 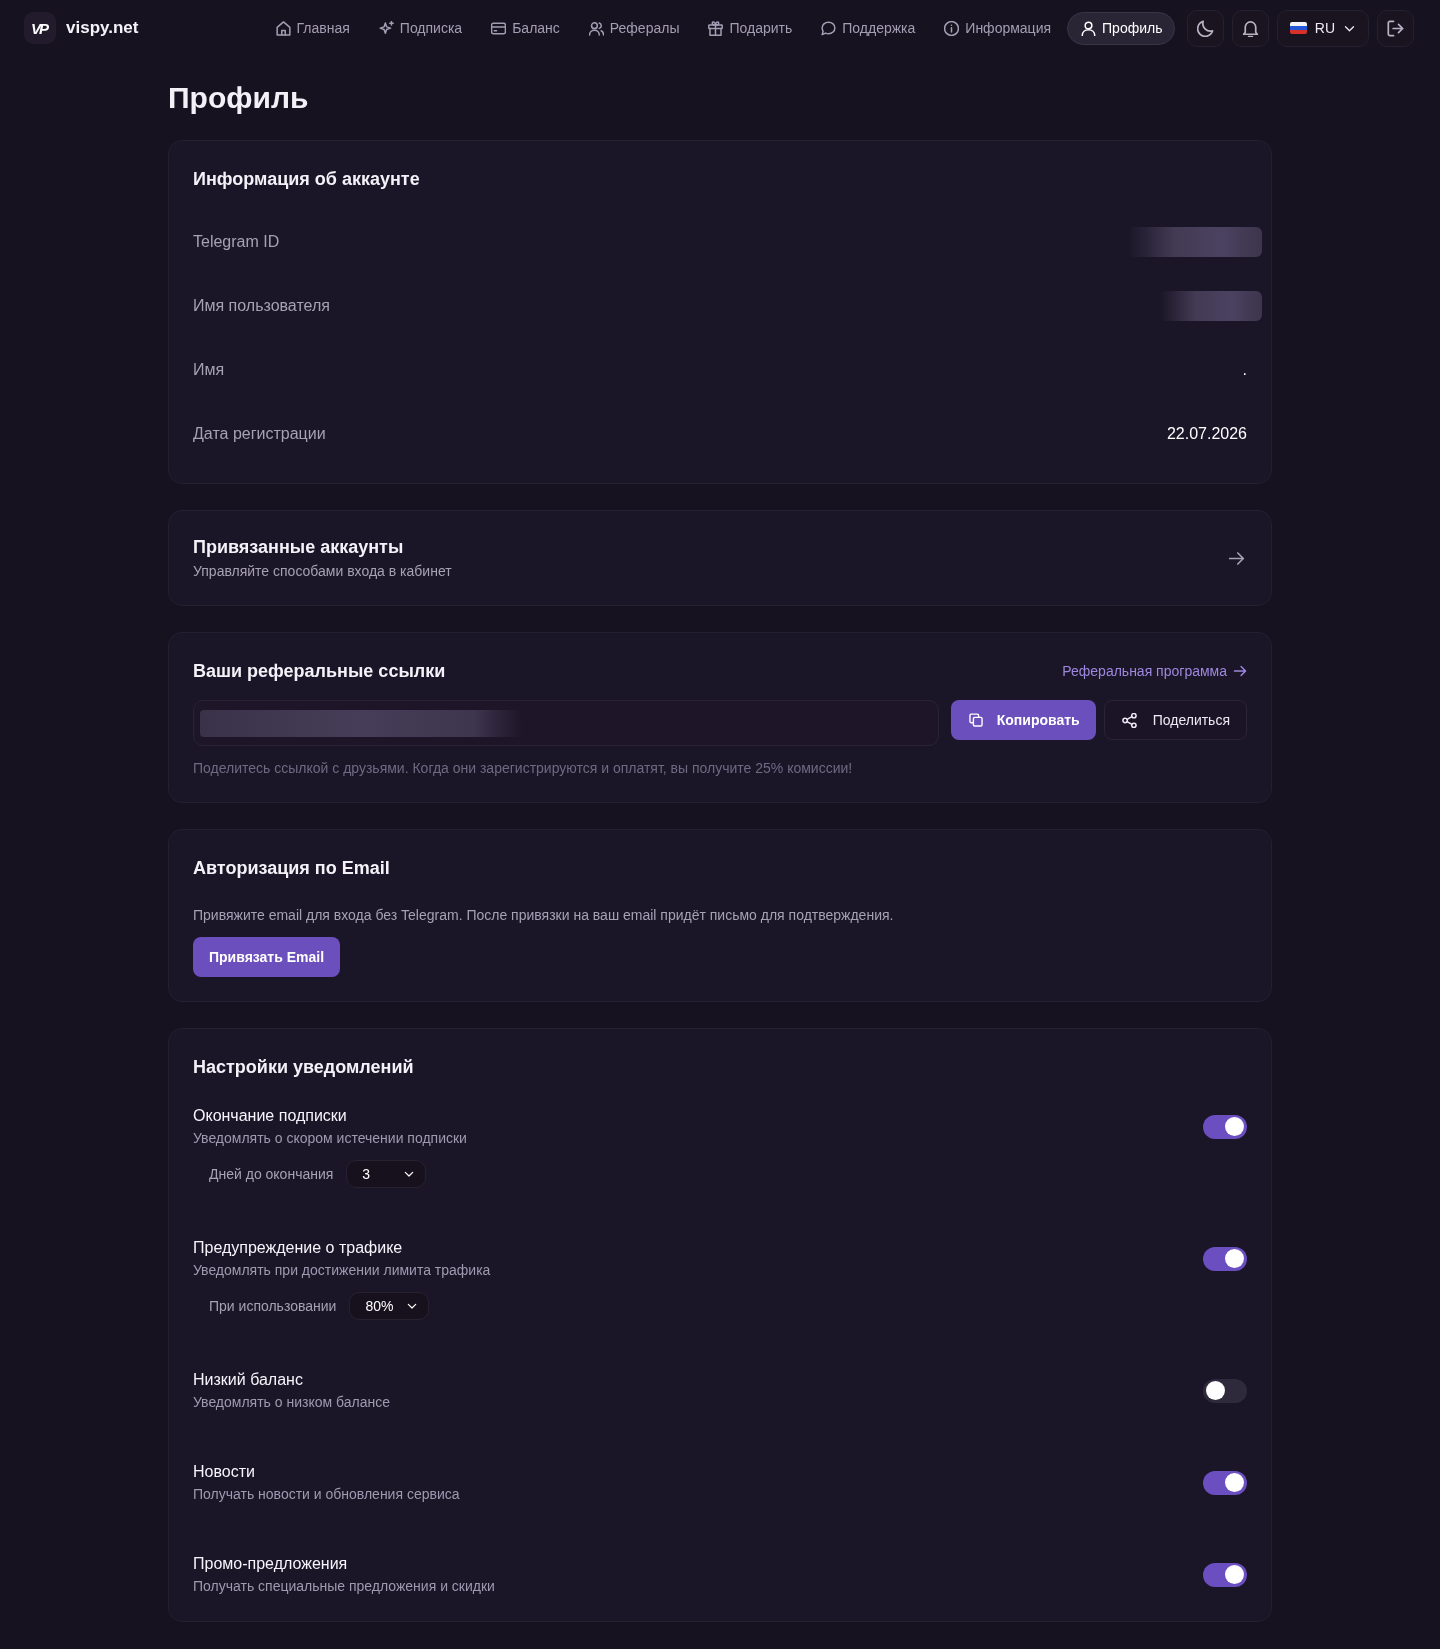 I want to click on card-icon, so click(x=499, y=28).